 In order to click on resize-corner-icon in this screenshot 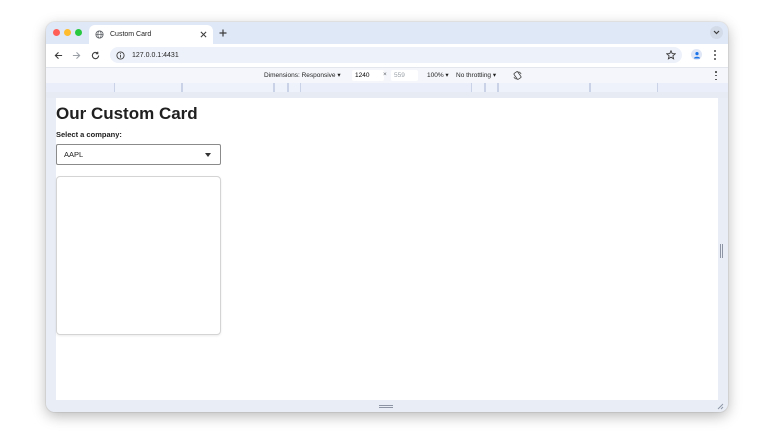, I will do `click(720, 406)`.